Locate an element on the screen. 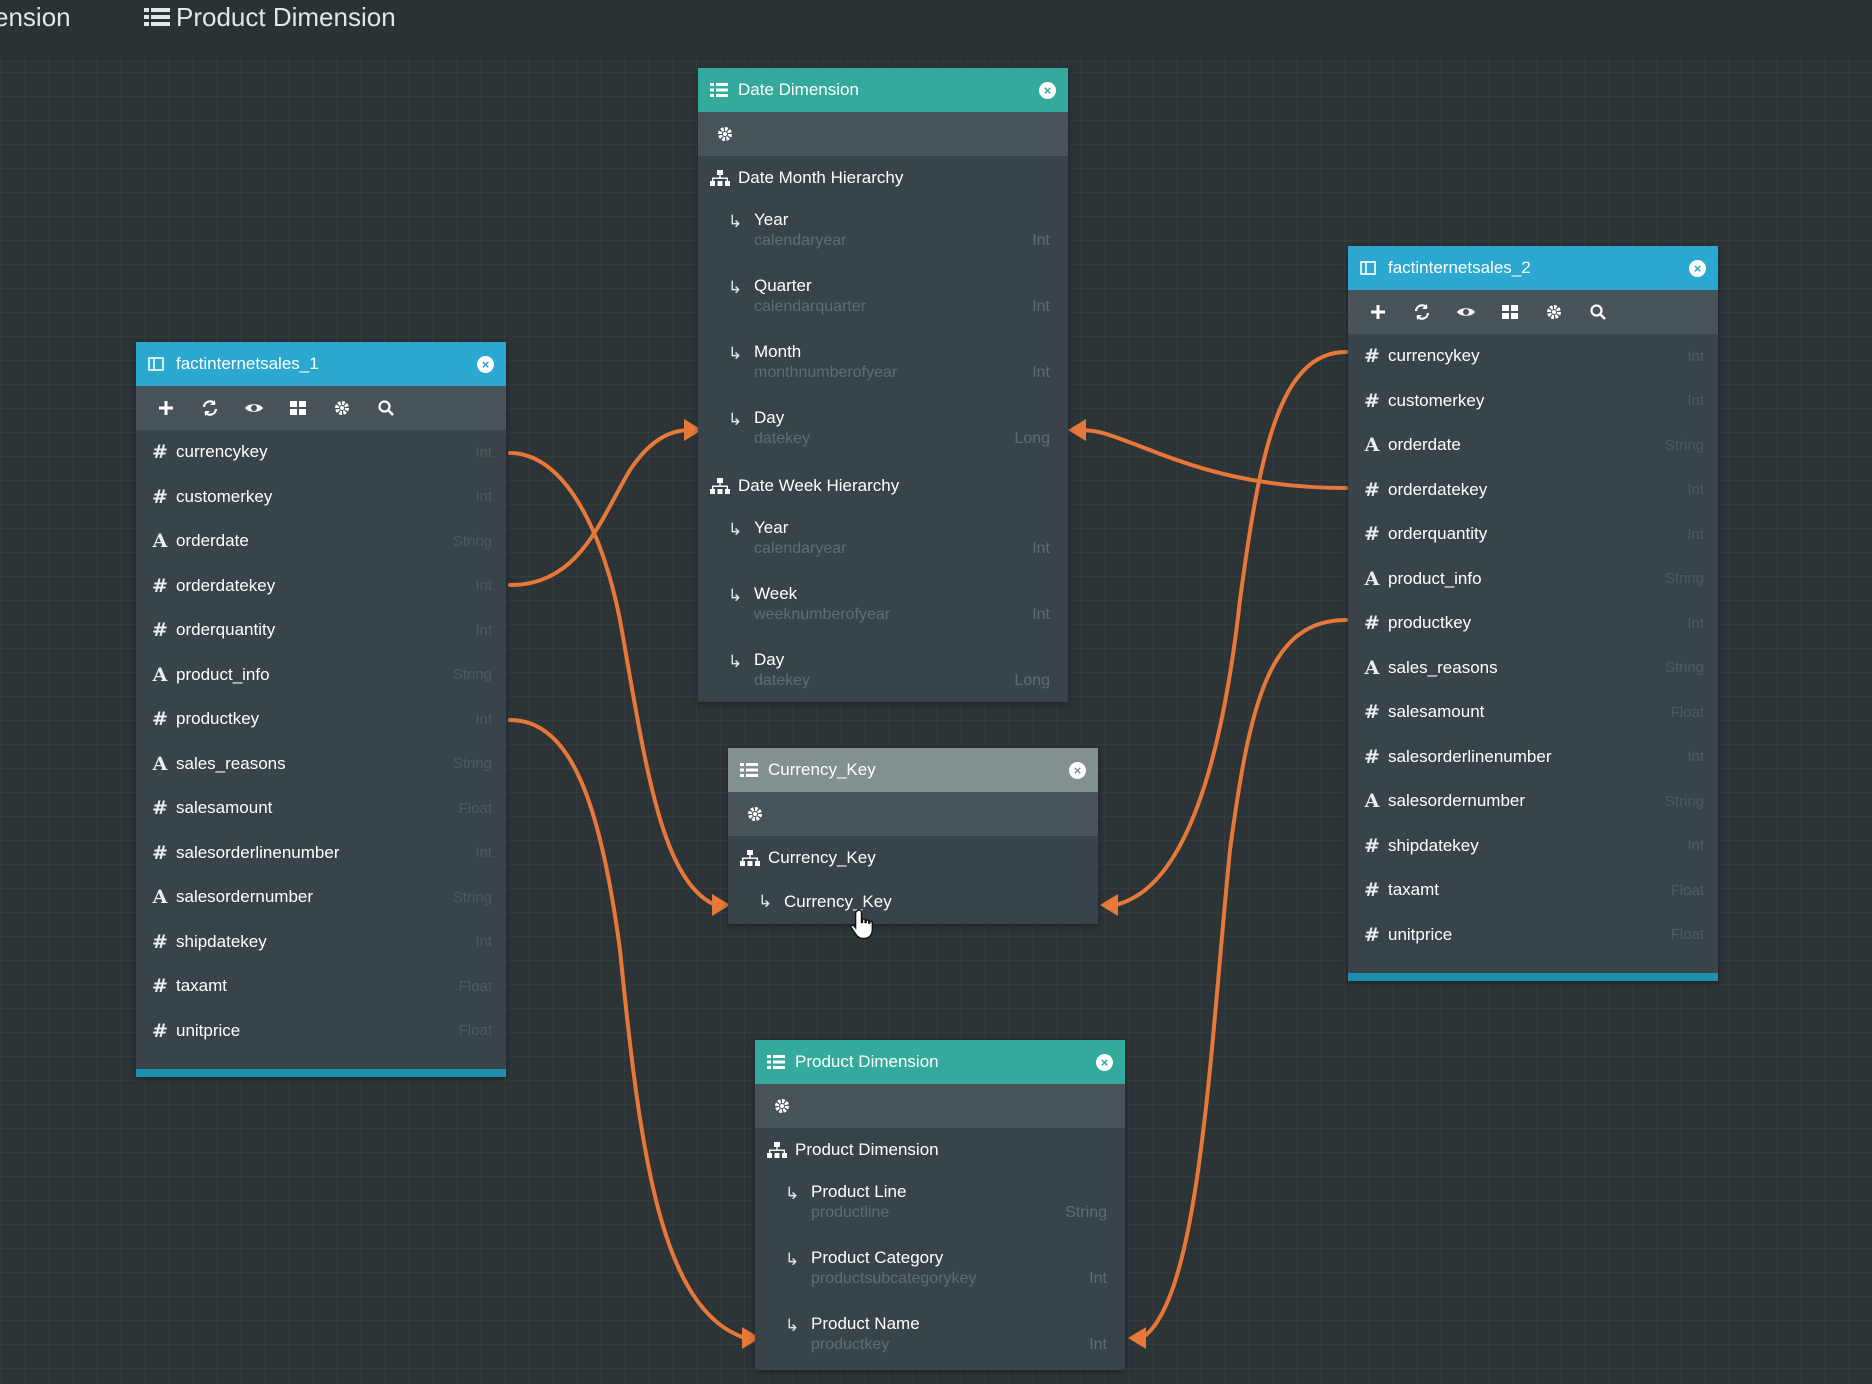  hierarchy-title: Date Month Hierarchy is located at coordinates (821, 177).